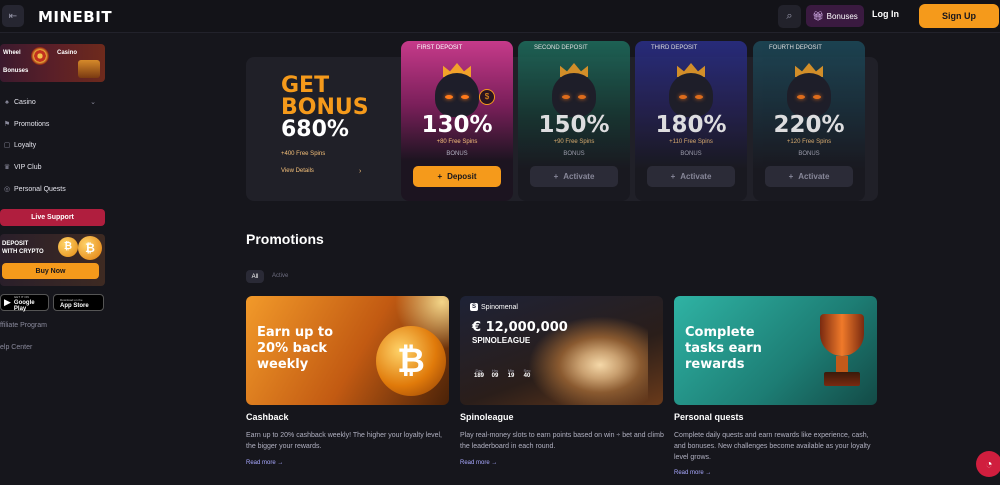  Describe the element at coordinates (297, 171) in the screenshot. I see `view-details-link: View Details` at that location.